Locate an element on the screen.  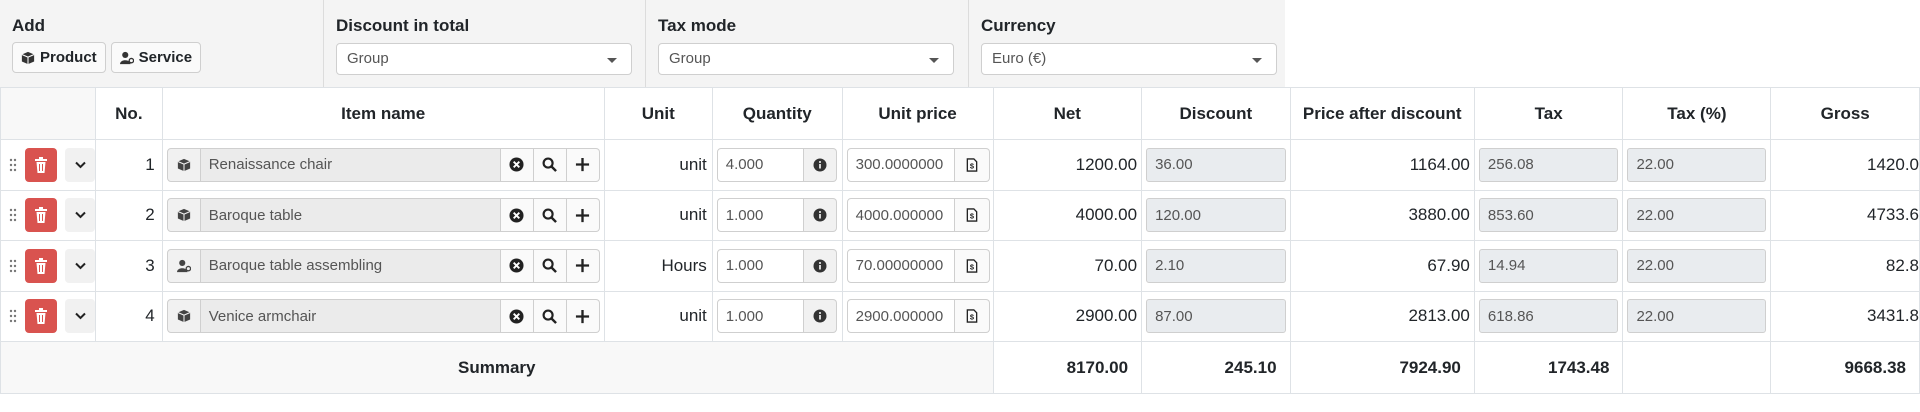
tax-mode-section: Tax mode Group is located at coordinates (807, 43).